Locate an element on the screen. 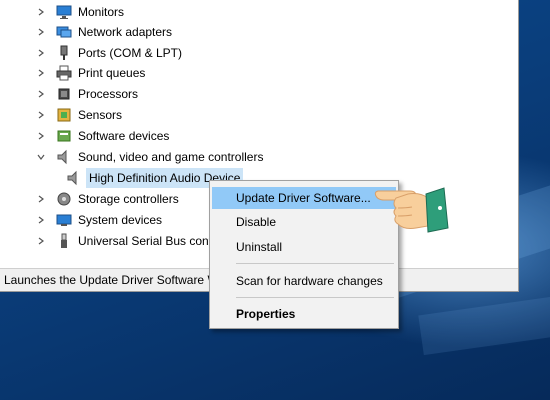 The height and width of the screenshot is (400, 550). menu-item-uninstall: Uninstall is located at coordinates (304, 247).